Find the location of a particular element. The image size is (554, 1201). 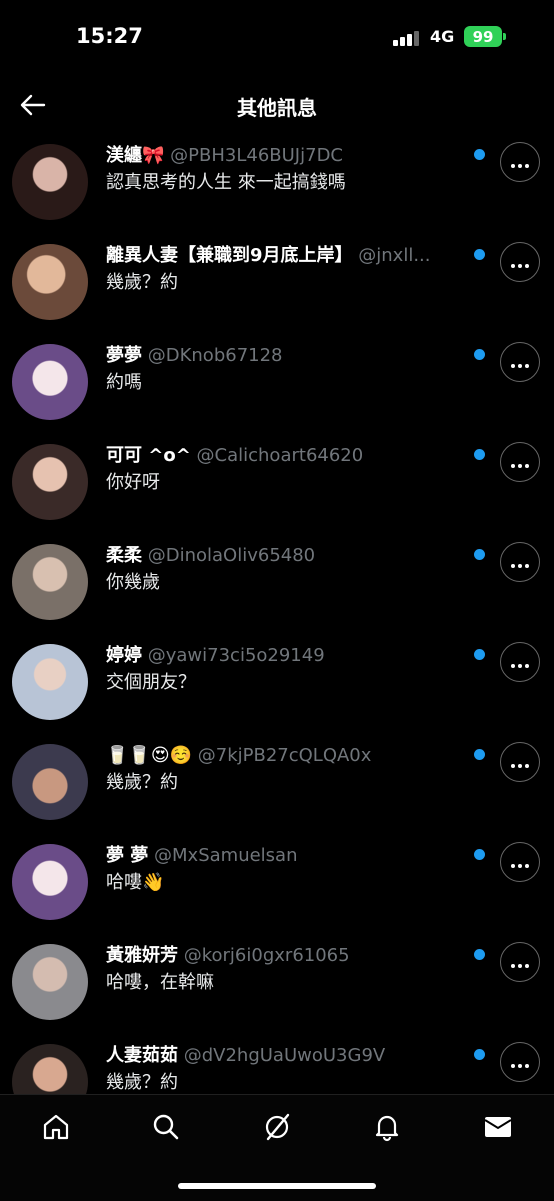

sender-name: 🥛🥛😍☺️ is located at coordinates (149, 755).